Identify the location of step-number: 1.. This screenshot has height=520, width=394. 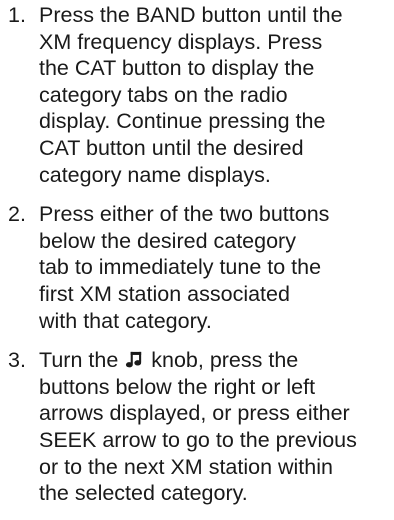
(17, 15).